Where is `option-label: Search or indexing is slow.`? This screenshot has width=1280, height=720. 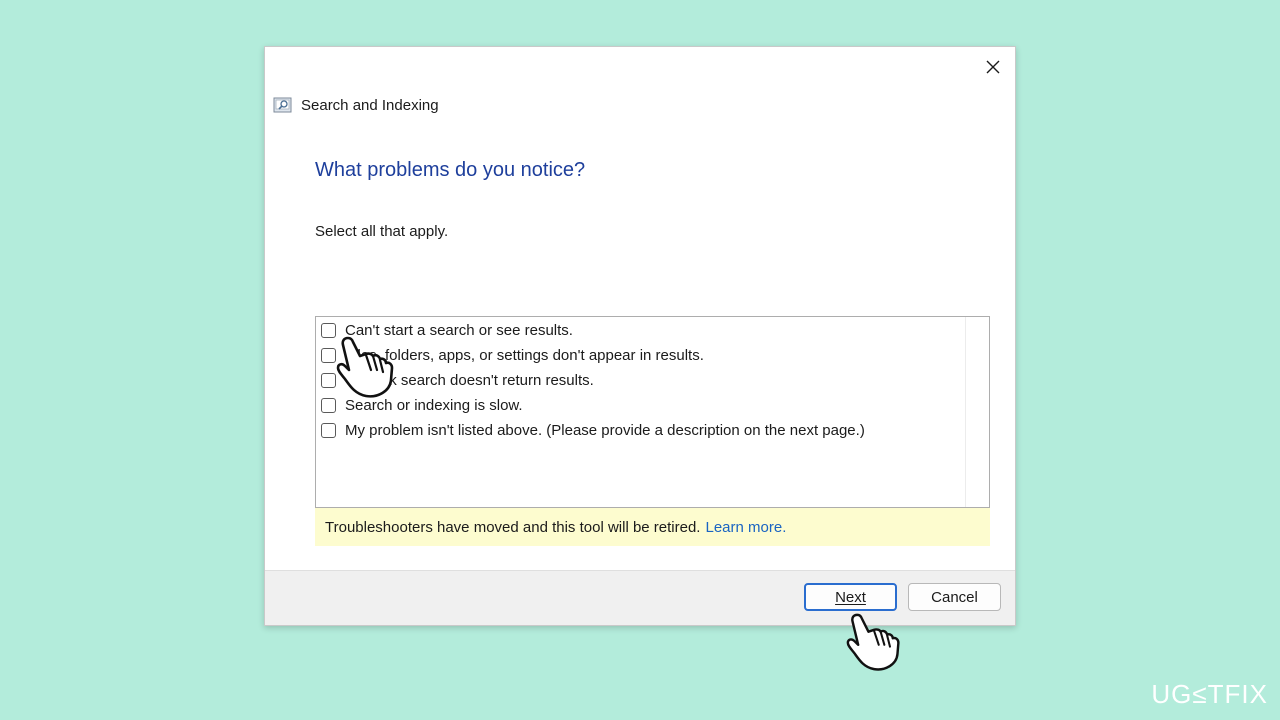 option-label: Search or indexing is slow. is located at coordinates (434, 405).